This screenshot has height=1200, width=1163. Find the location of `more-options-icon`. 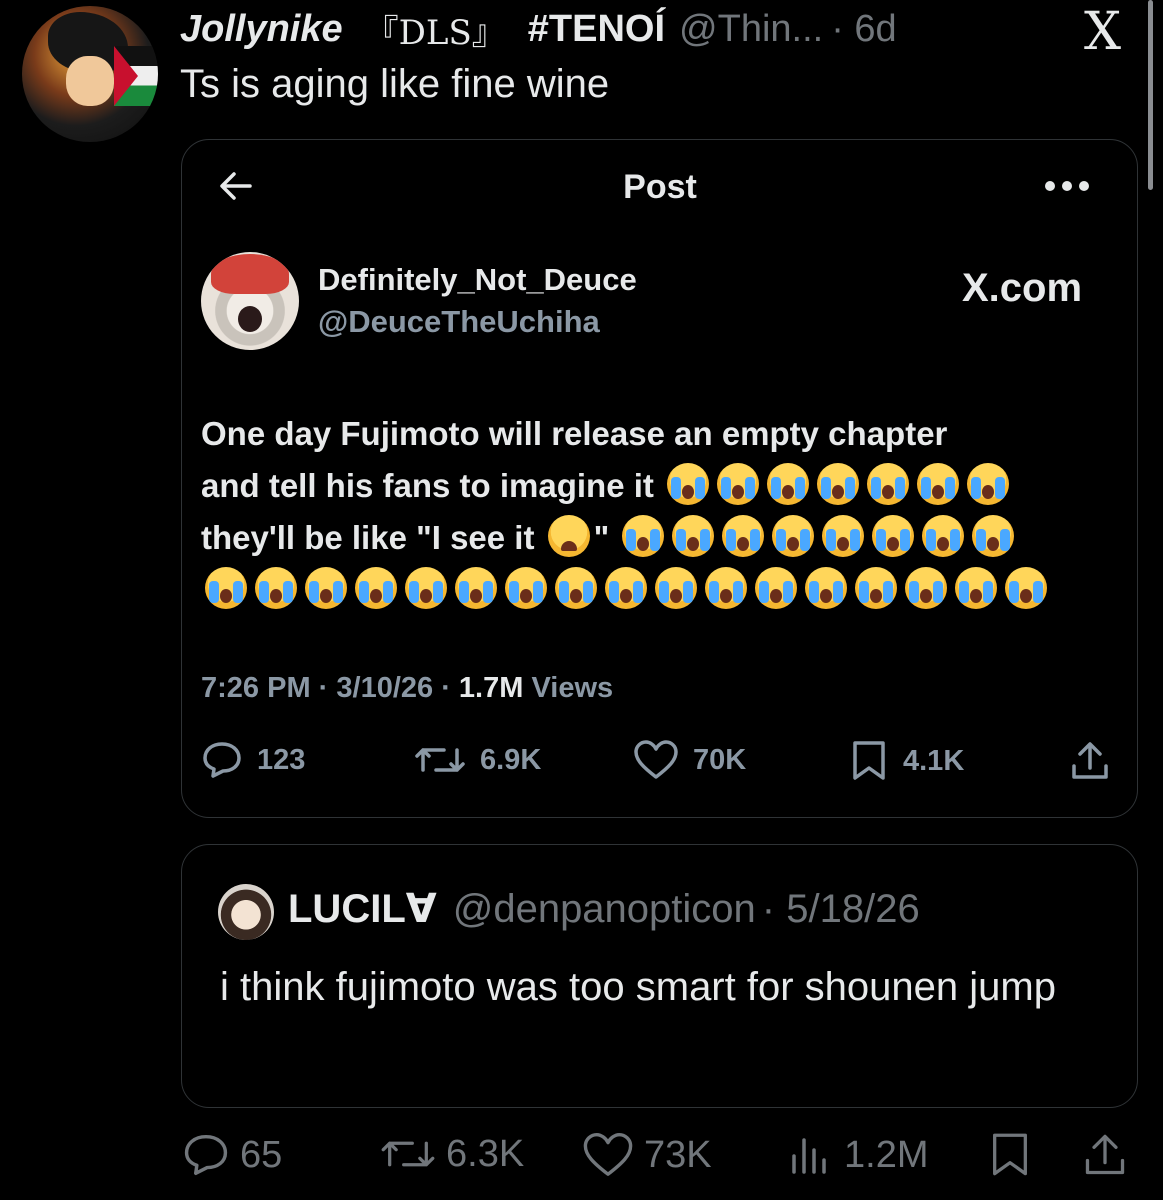

more-options-icon is located at coordinates (1067, 186).